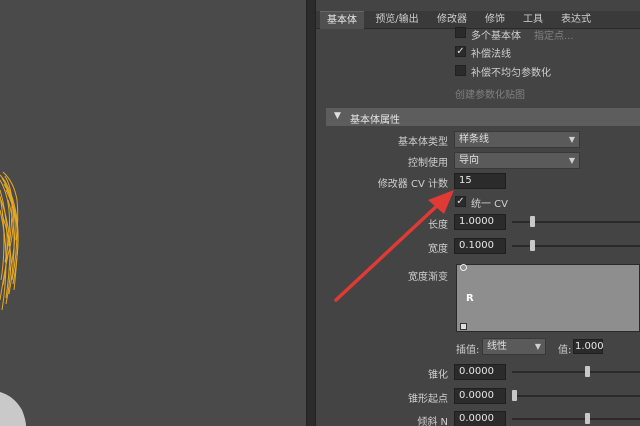  Describe the element at coordinates (480, 396) in the screenshot. I see `taper-start-input: 0.0000` at that location.